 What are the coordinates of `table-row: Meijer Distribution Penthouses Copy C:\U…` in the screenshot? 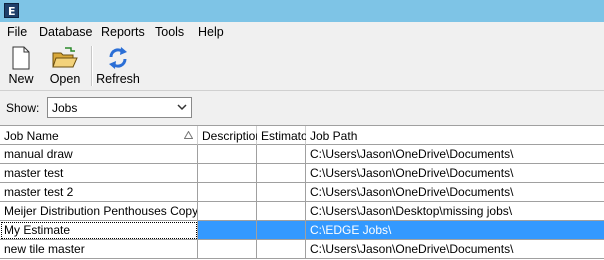 It's located at (302, 211).